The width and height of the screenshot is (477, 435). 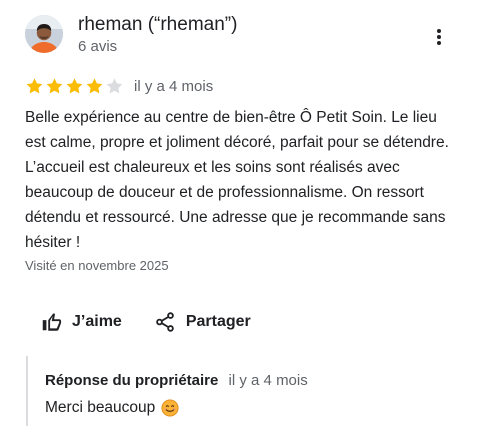 What do you see at coordinates (100, 407) in the screenshot?
I see `owner-response-text: Merci beaucoup` at bounding box center [100, 407].